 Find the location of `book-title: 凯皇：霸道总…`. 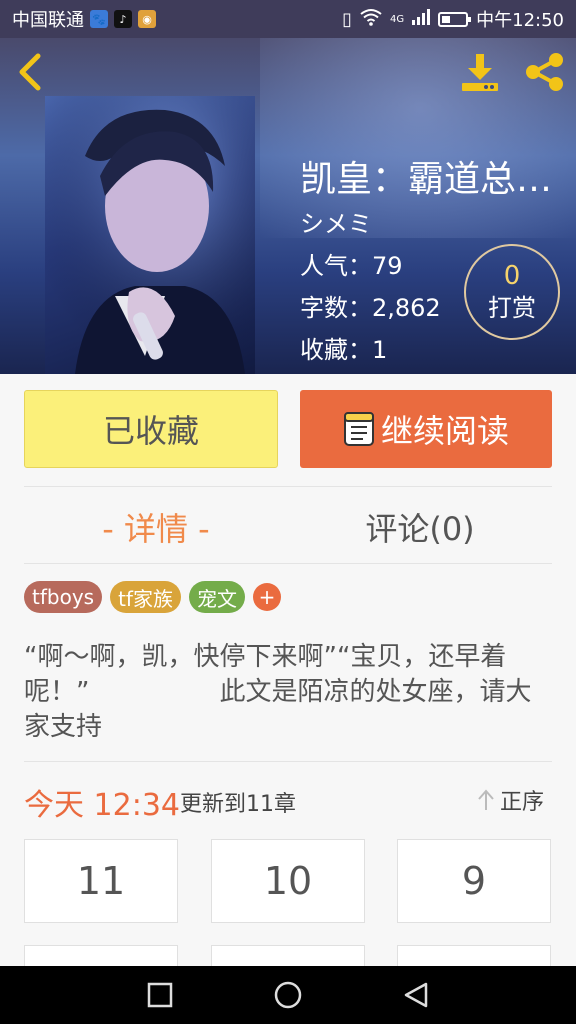

book-title: 凯皇：霸道总… is located at coordinates (426, 179).